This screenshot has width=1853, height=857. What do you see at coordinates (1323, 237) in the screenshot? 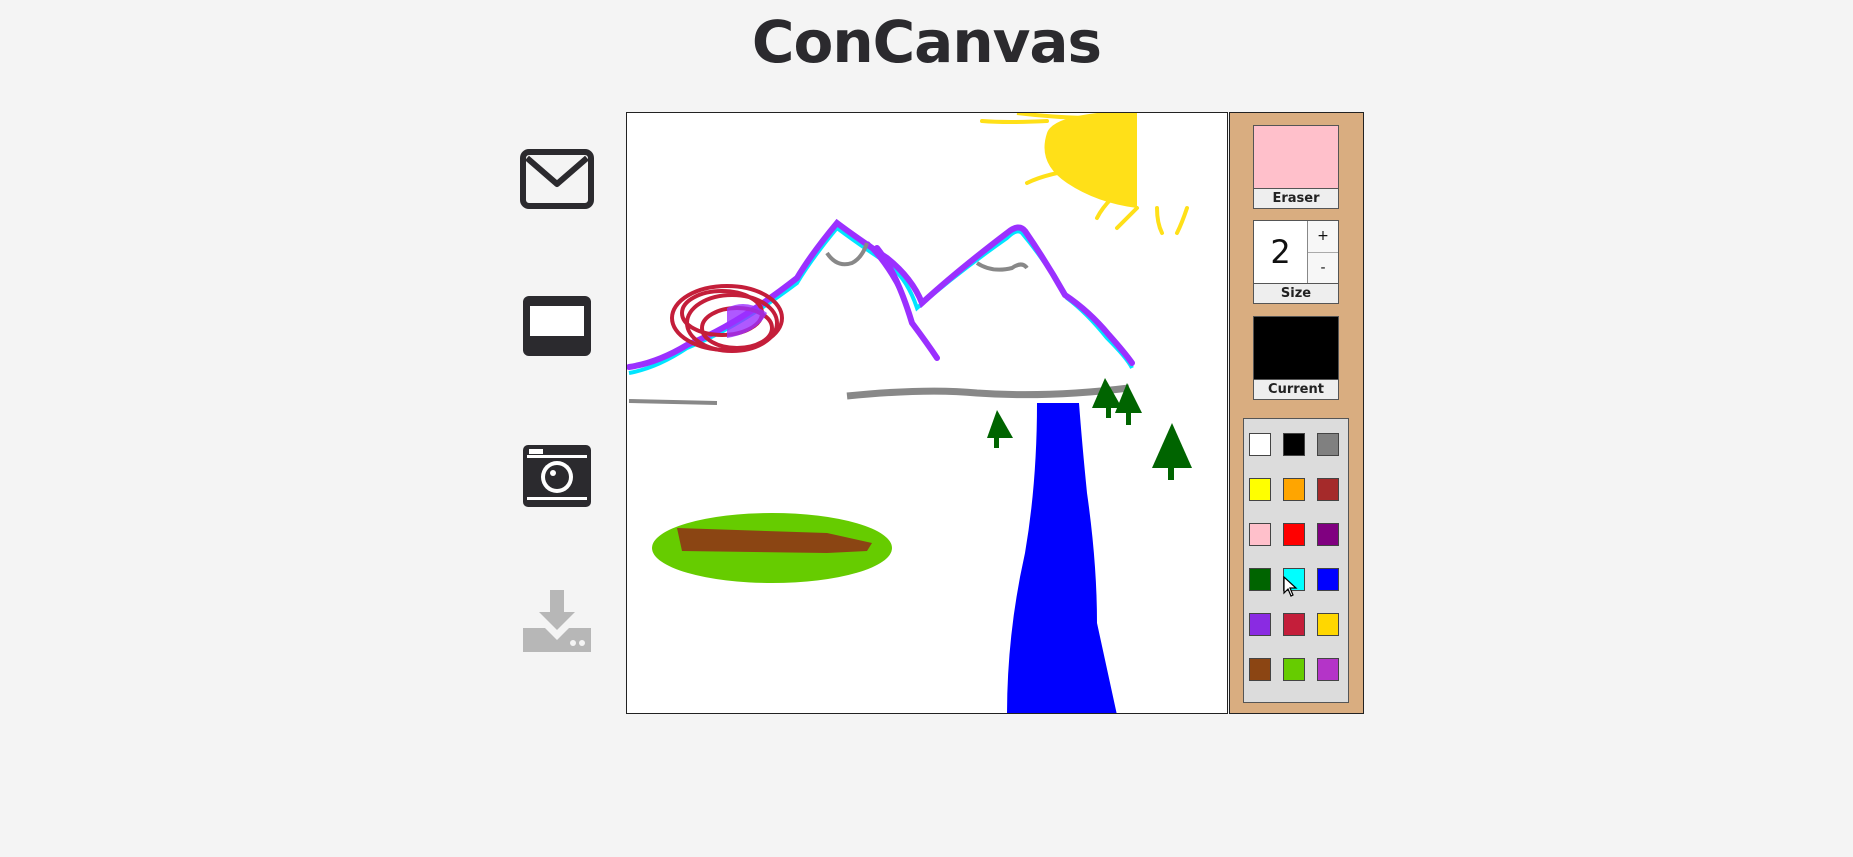
I see `size-increase-button: +` at bounding box center [1323, 237].